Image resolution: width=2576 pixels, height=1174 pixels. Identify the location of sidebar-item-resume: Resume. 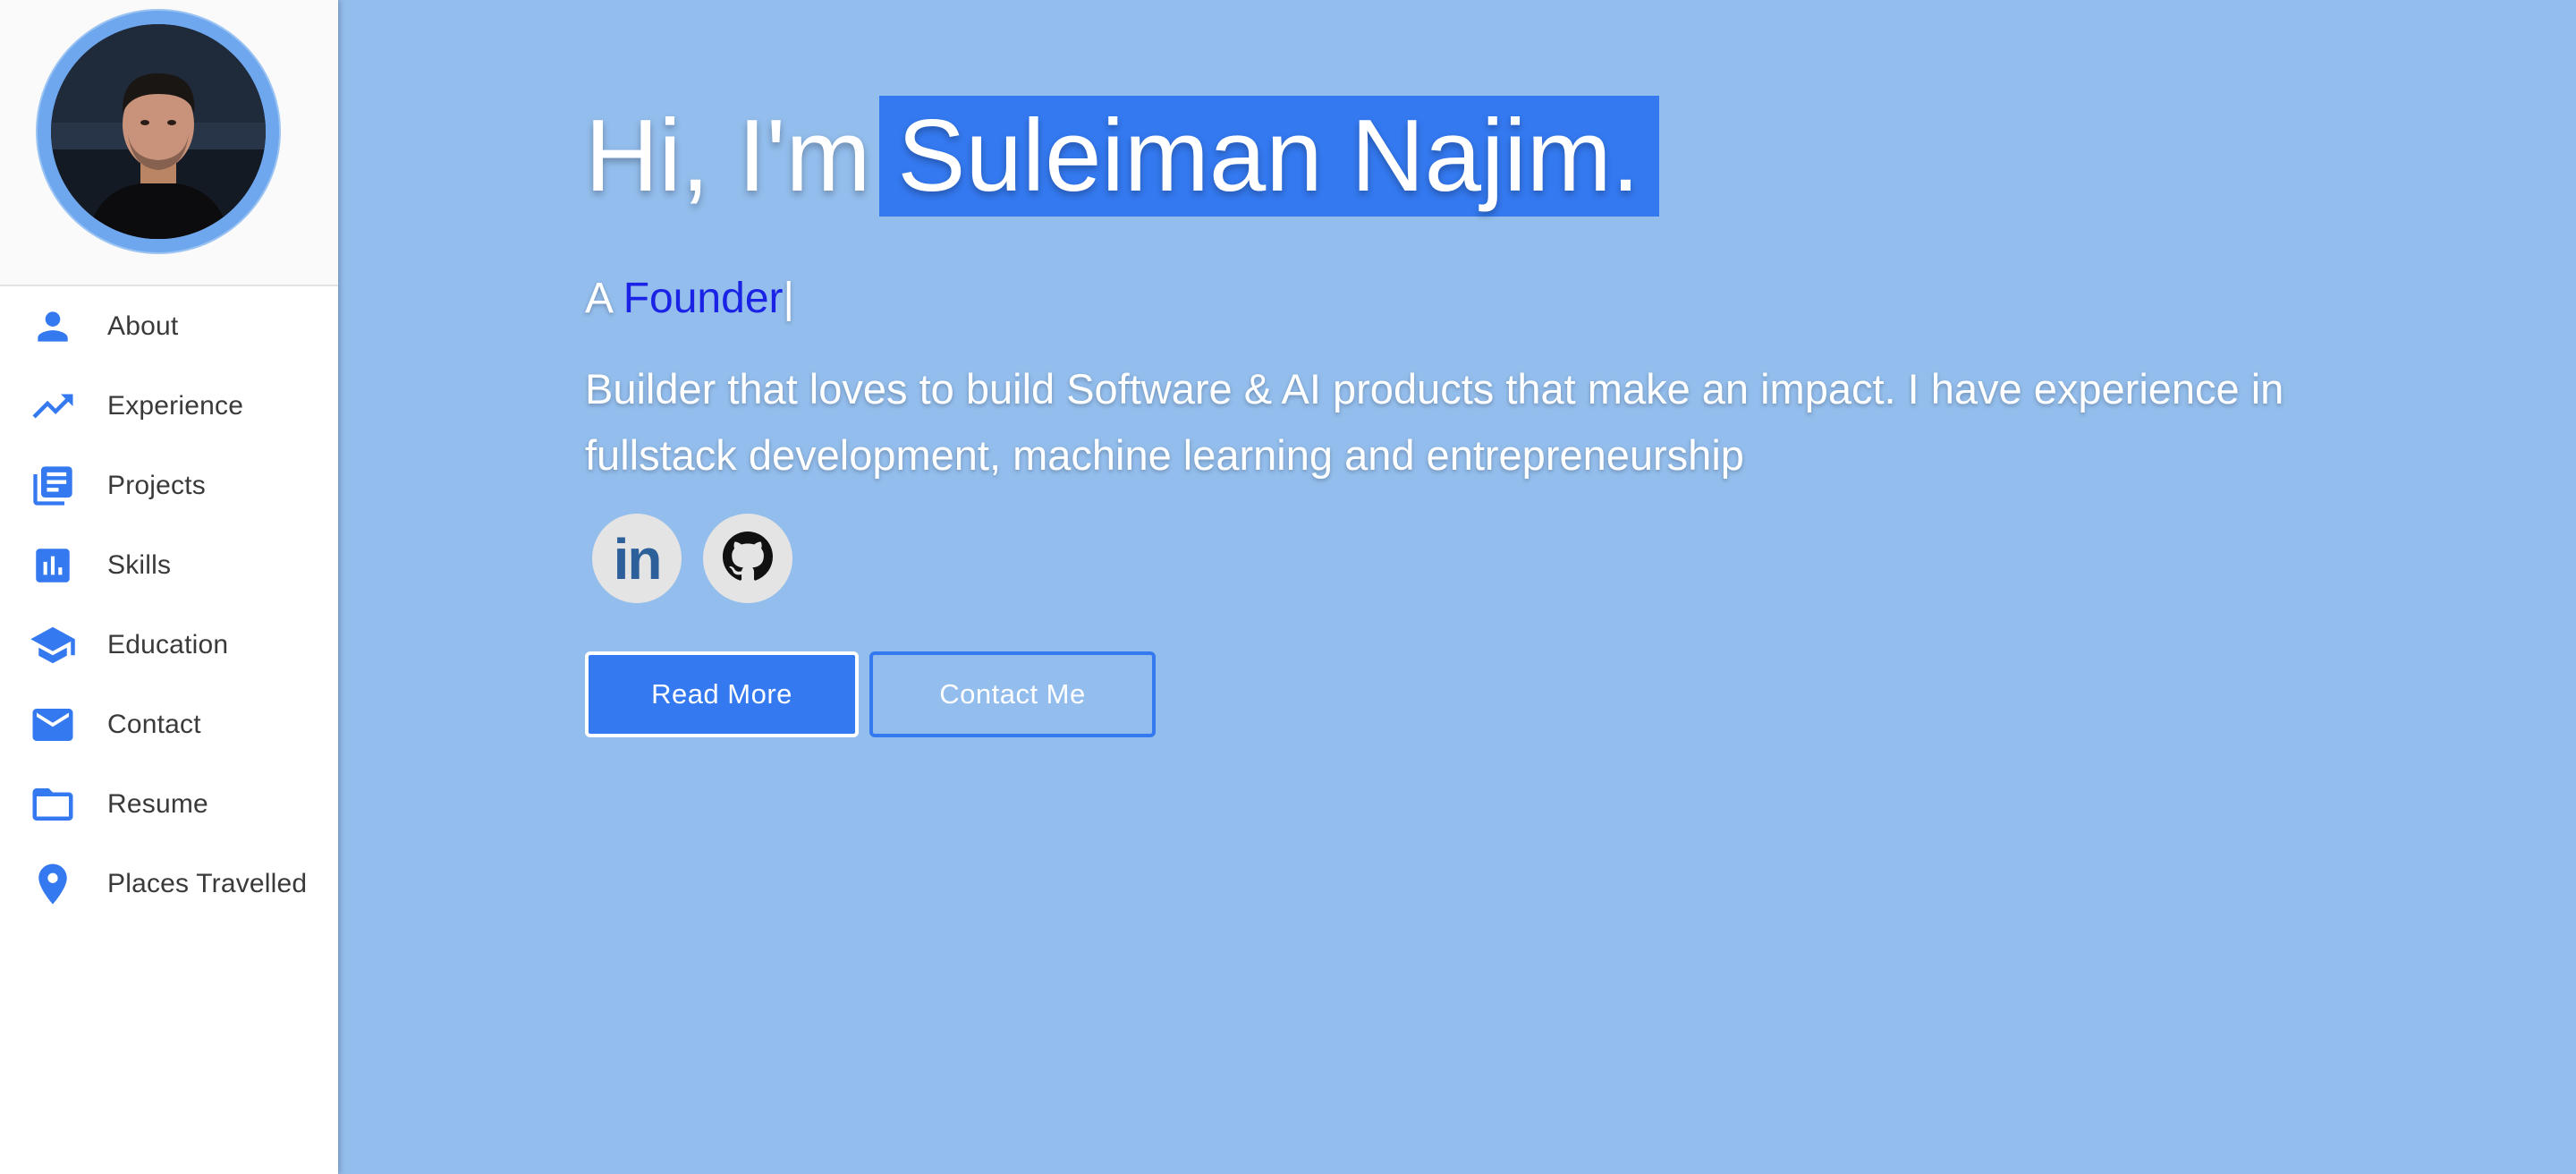
(169, 804).